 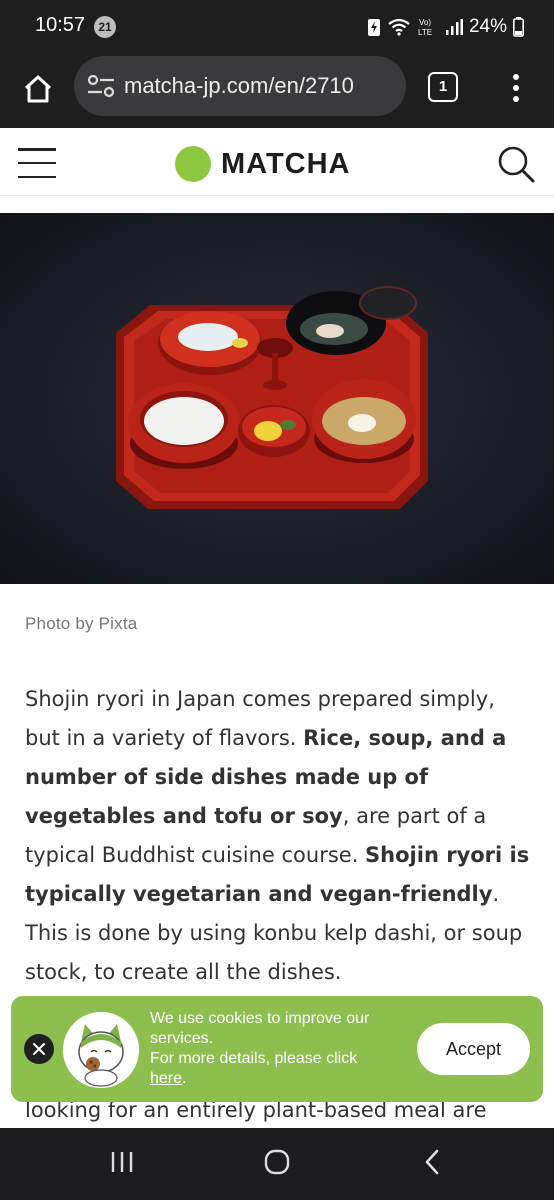 I want to click on home-icon, so click(x=38, y=89).